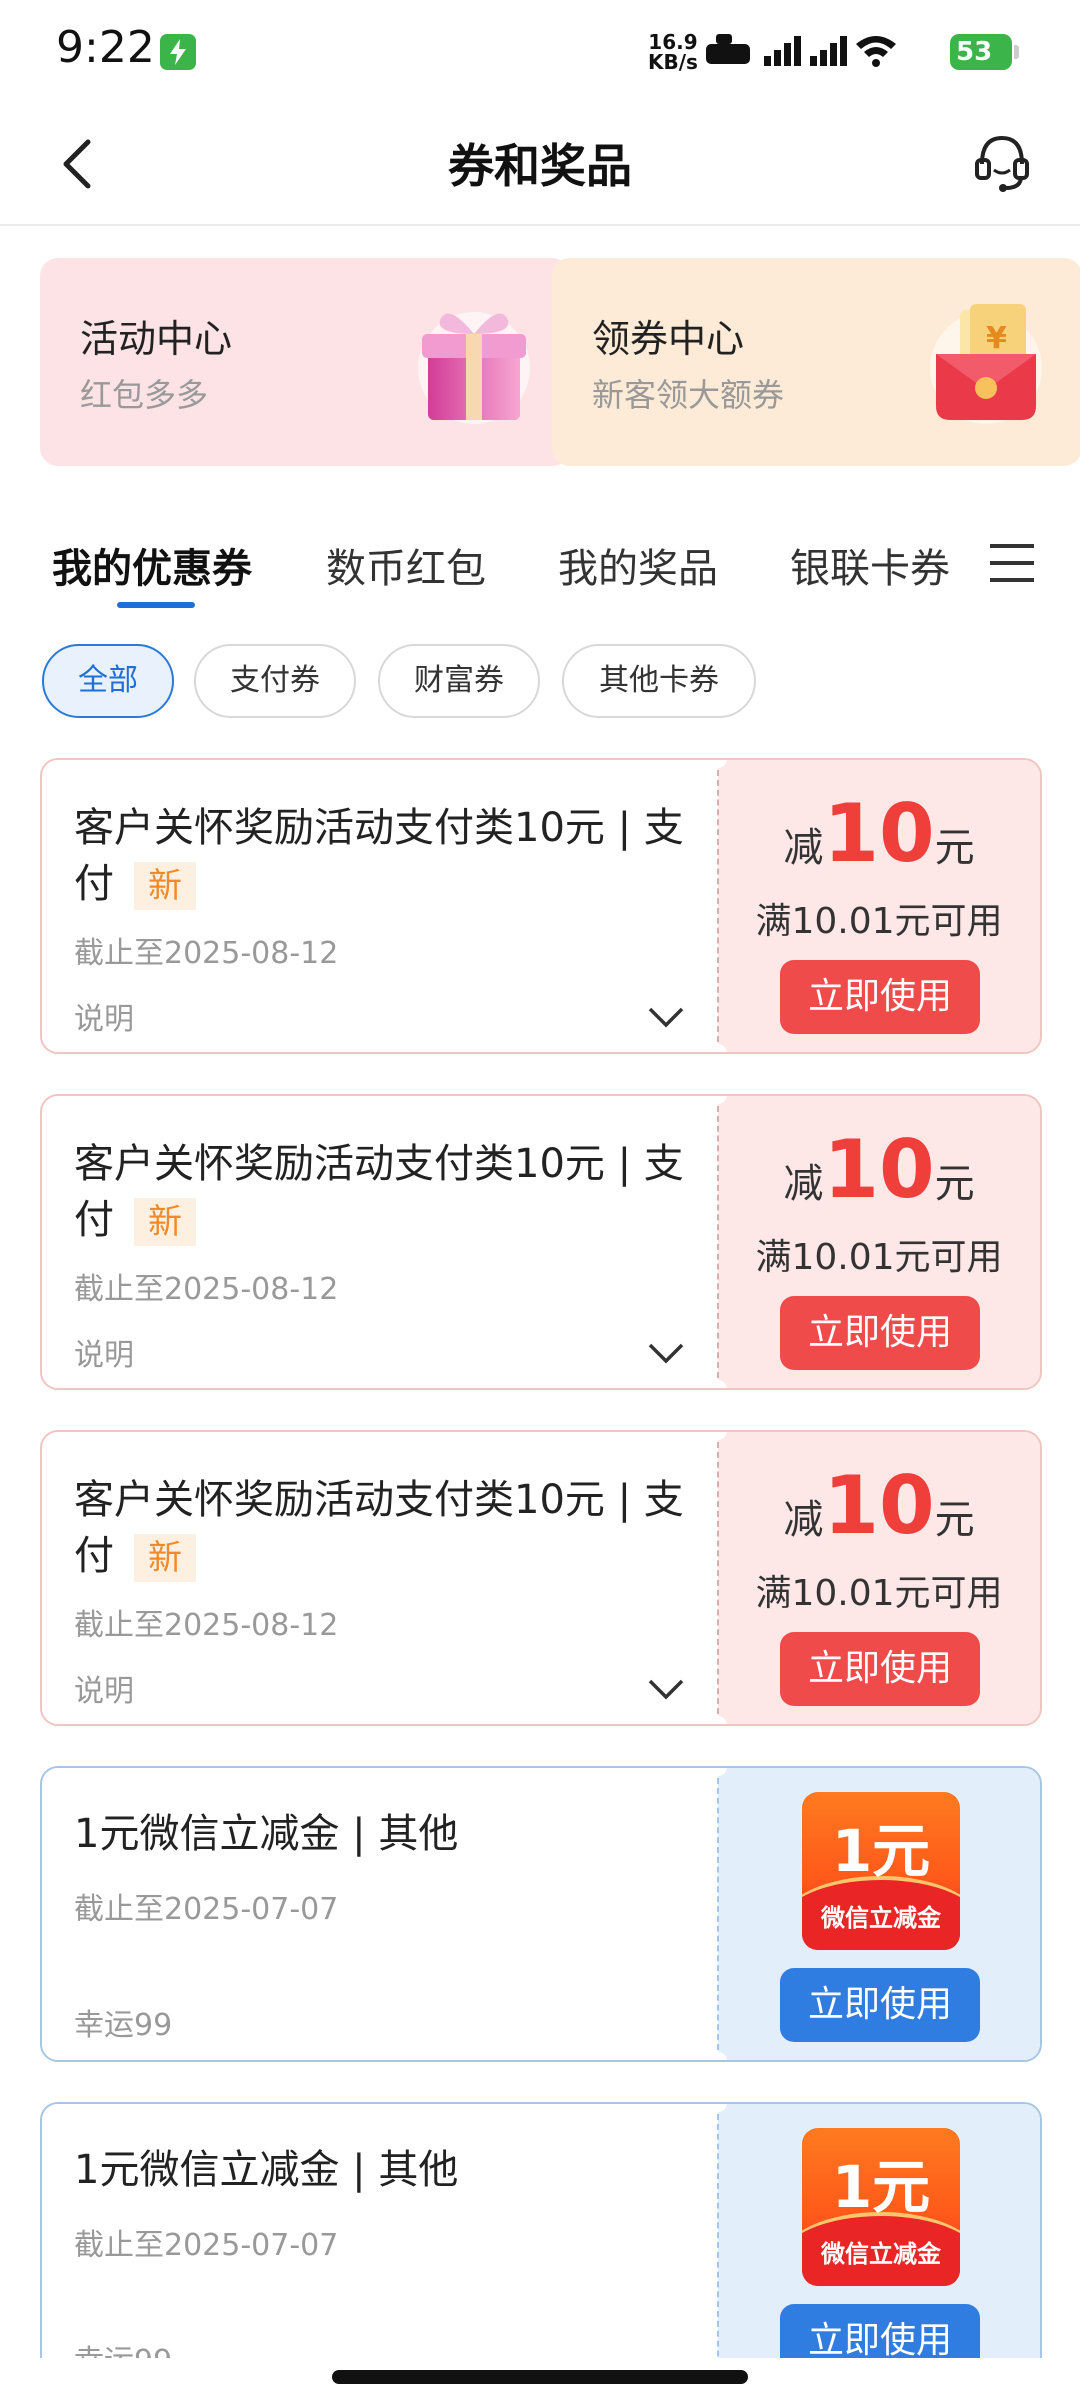 Image resolution: width=1080 pixels, height=2400 pixels. What do you see at coordinates (459, 681) in the screenshot?
I see `filter-wealth: 财富券` at bounding box center [459, 681].